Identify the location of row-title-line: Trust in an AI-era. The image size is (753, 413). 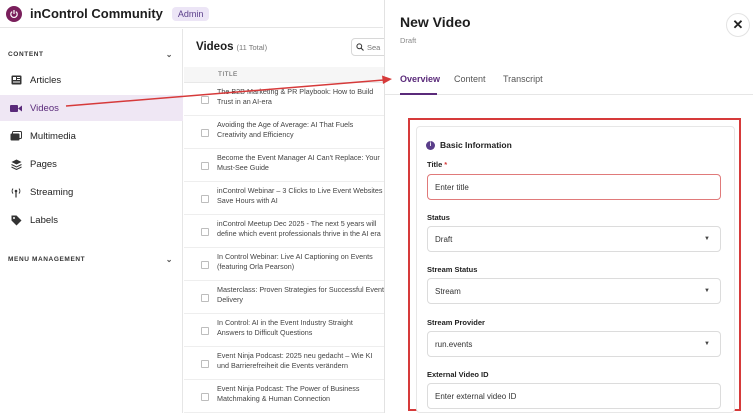
(302, 102).